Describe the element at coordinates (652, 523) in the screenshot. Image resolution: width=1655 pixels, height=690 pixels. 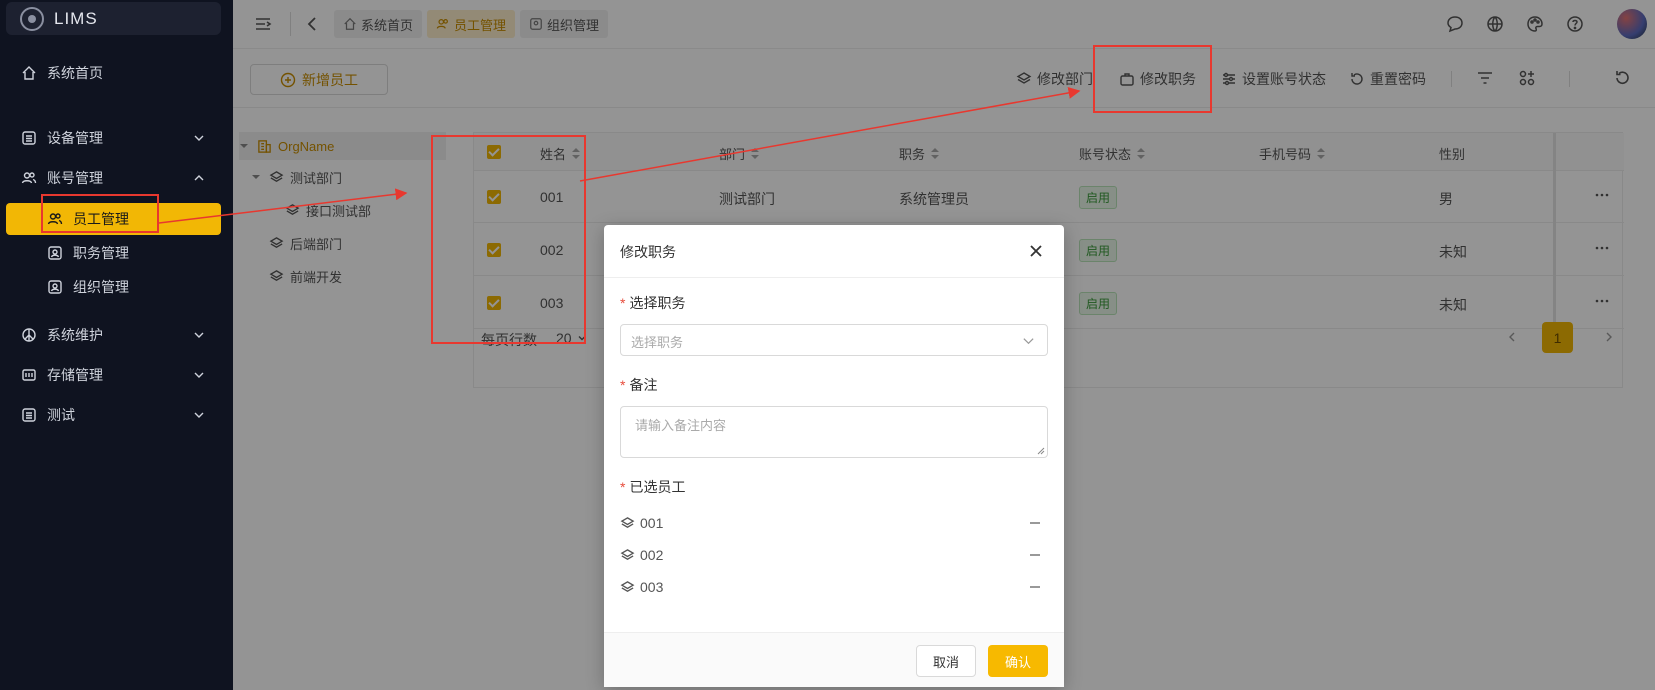
I see `employee-name: 001` at that location.